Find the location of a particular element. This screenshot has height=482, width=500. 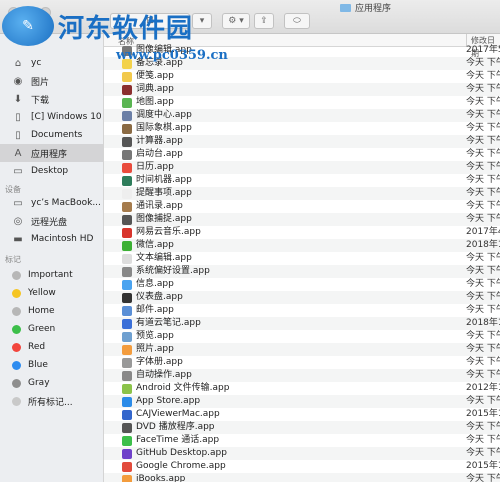

tags-heading: 标记 is located at coordinates (13, 259).